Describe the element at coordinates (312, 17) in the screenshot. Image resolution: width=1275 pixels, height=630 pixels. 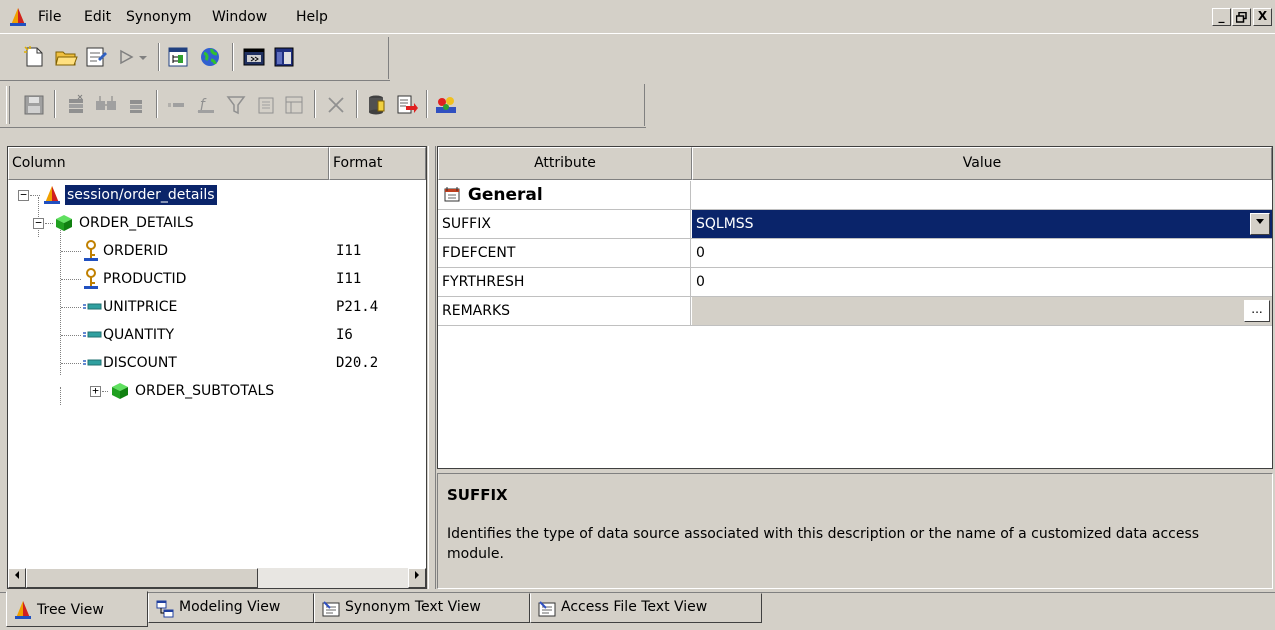
I see `menu-help: Help` at that location.